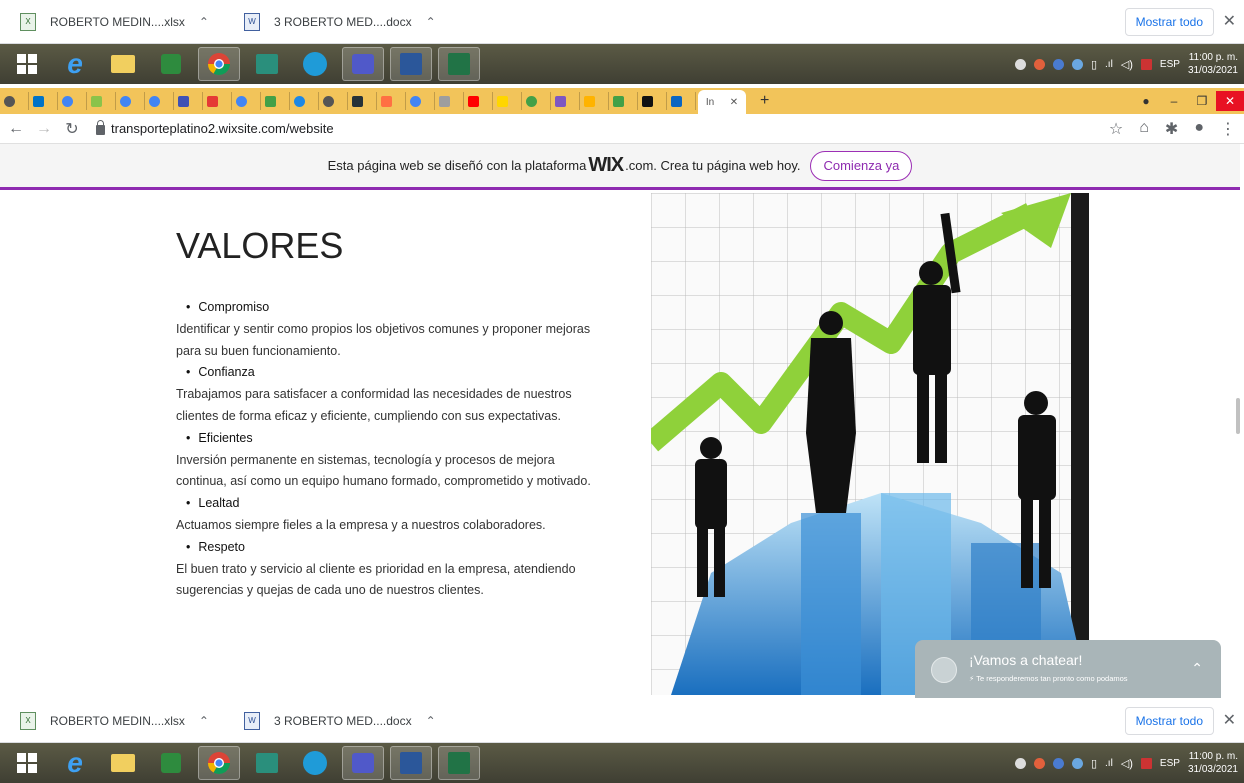 Image resolution: width=1244 pixels, height=783 pixels. What do you see at coordinates (1171, 129) in the screenshot?
I see `extensions-puzzle-icon: ✱` at bounding box center [1171, 129].